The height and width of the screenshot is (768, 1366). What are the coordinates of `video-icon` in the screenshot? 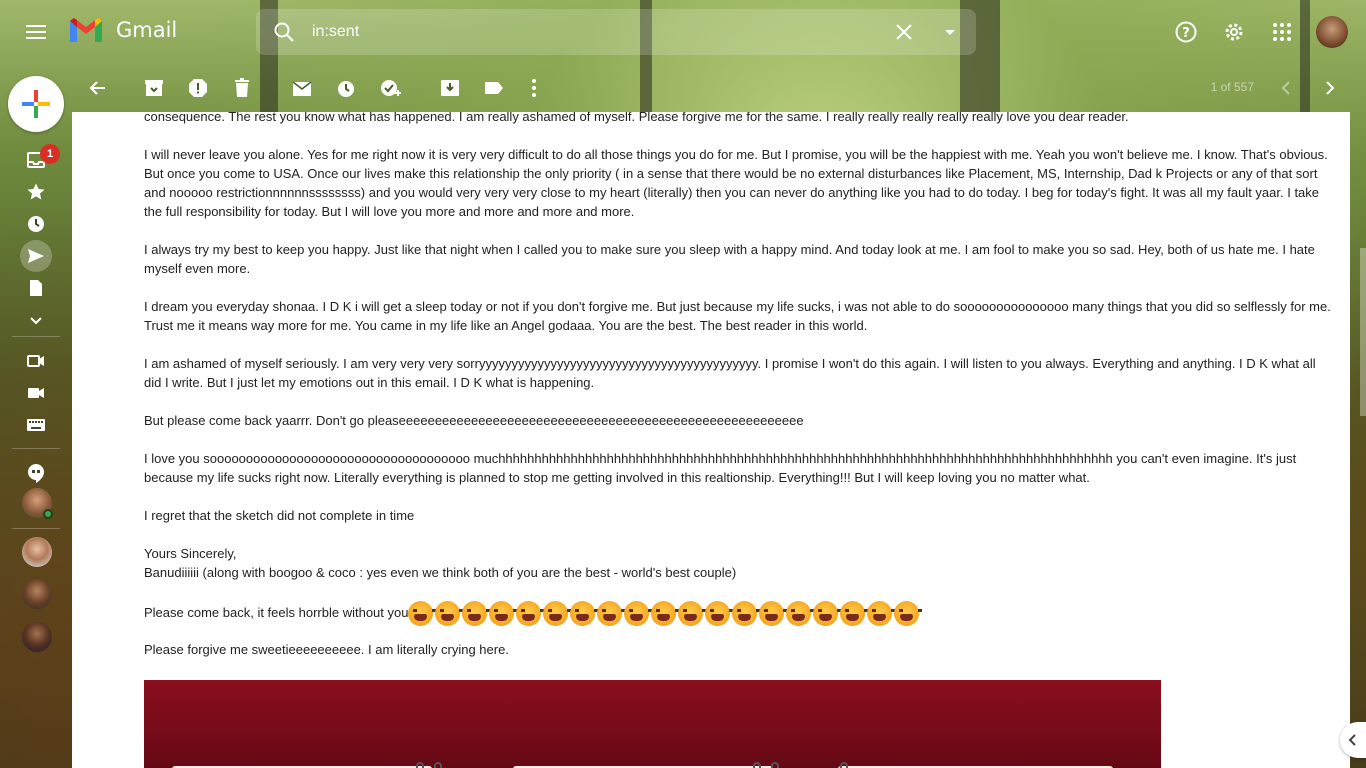 It's located at (35, 361).